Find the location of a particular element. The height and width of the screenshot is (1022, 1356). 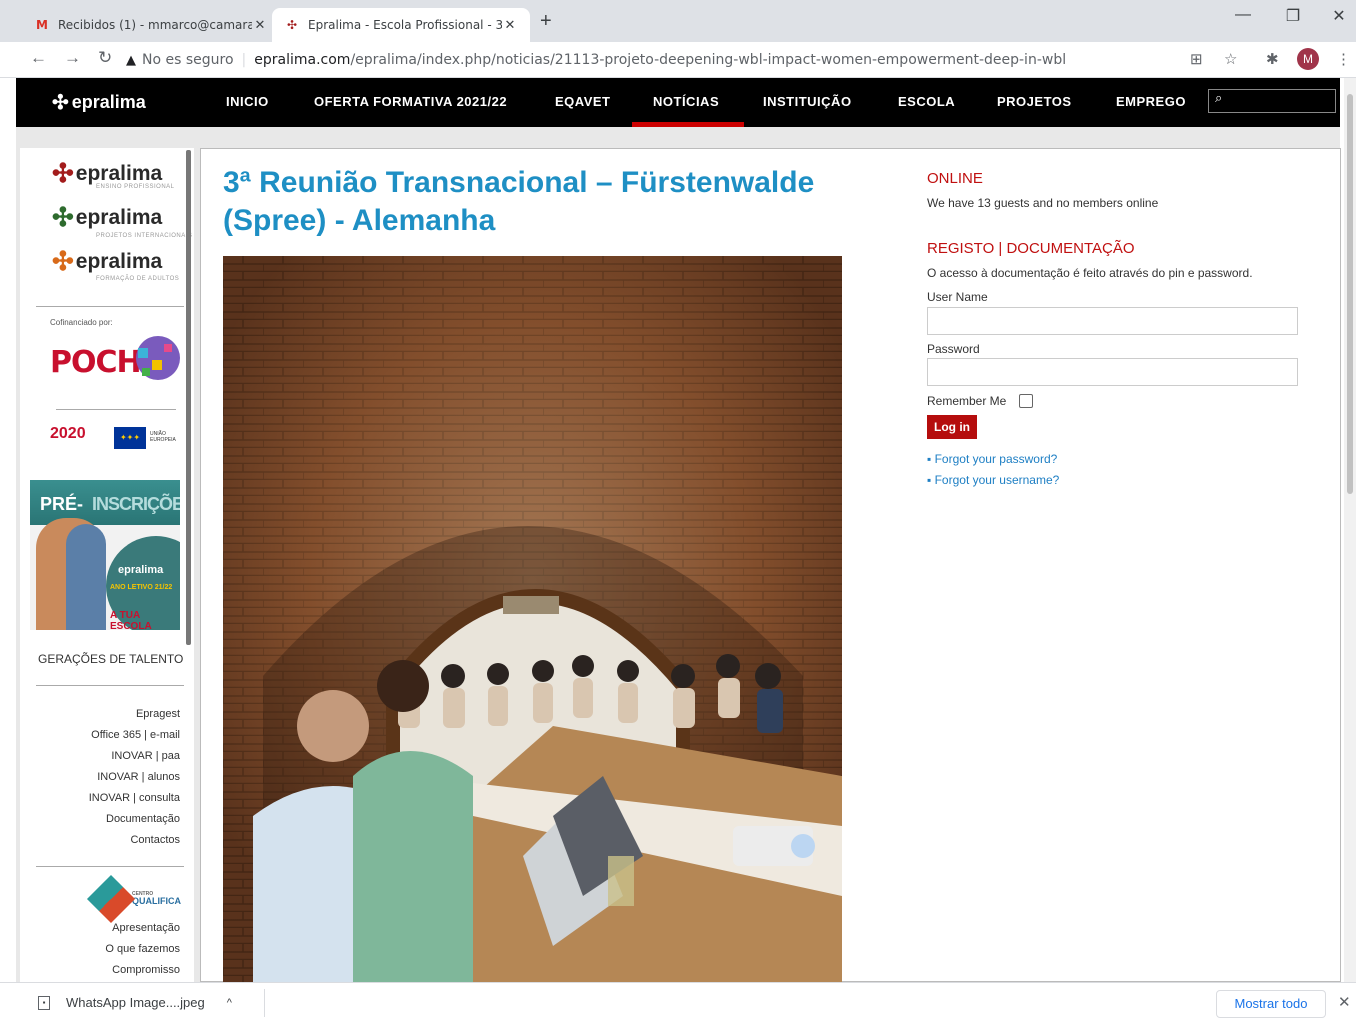

sidebar-link-documentacao: Documentação is located at coordinates (105, 819).